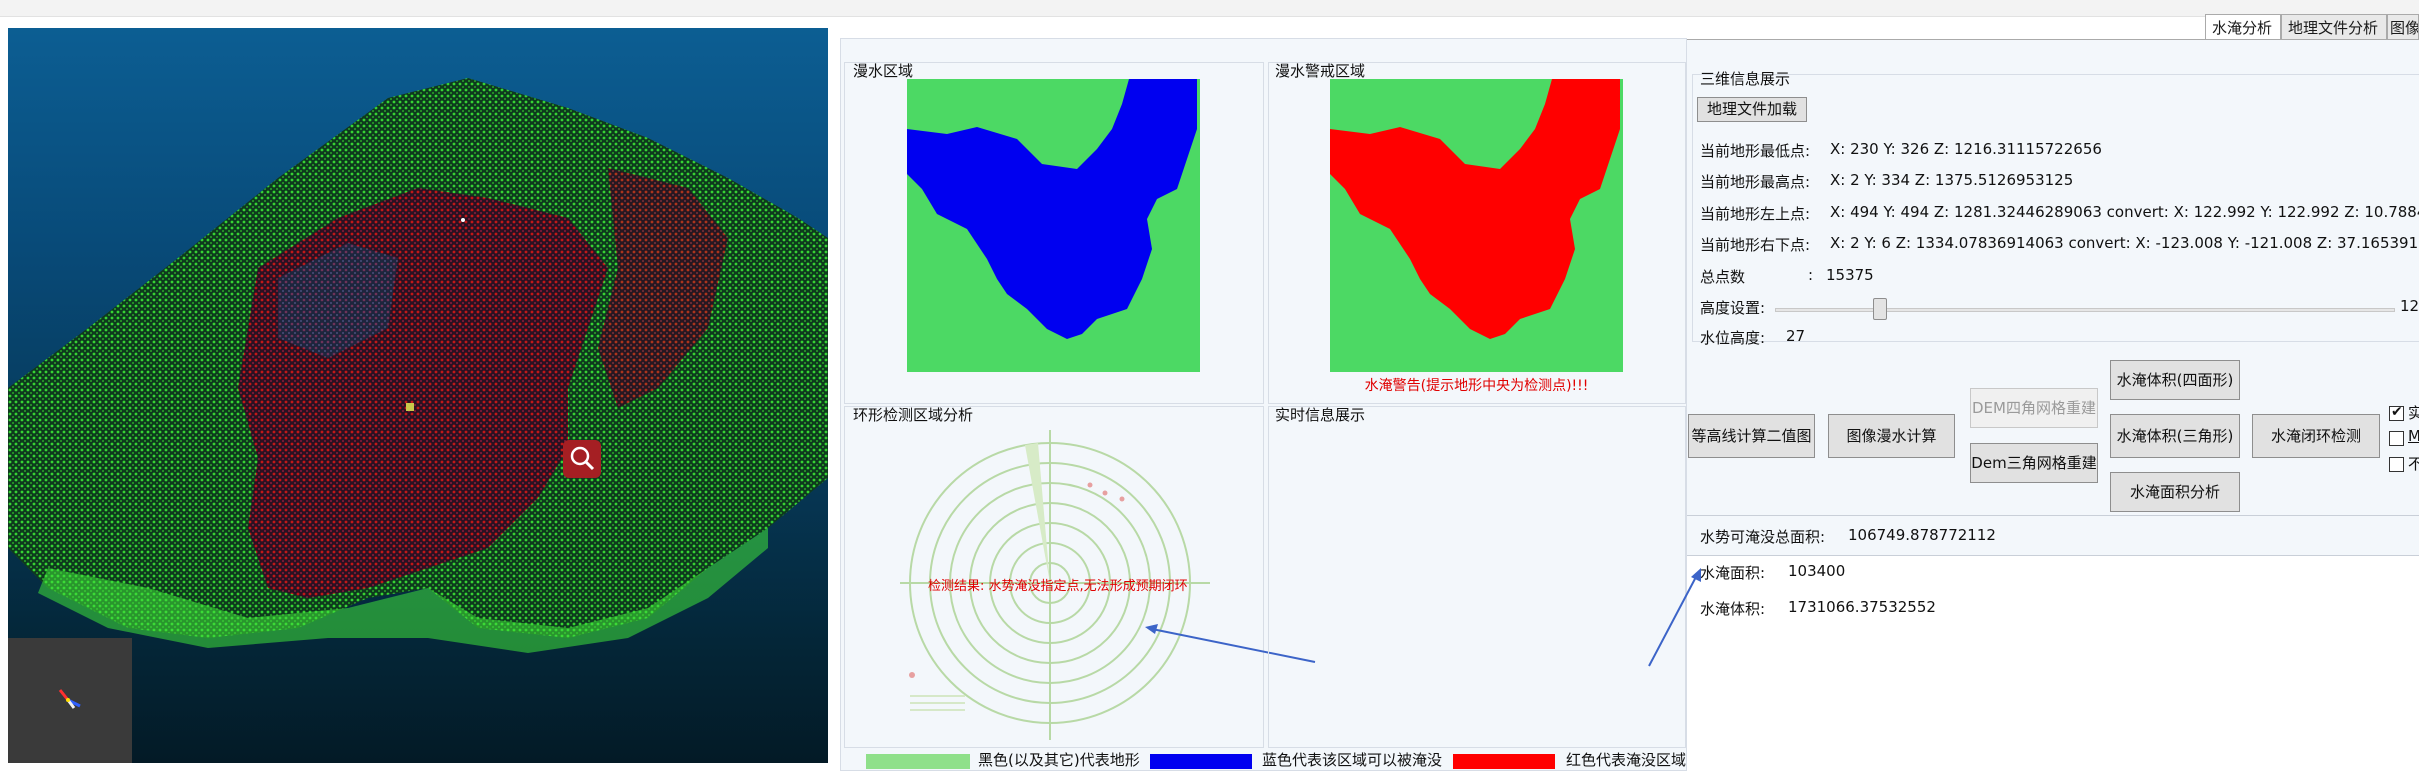 The height and width of the screenshot is (772, 2419). What do you see at coordinates (1209, 8) in the screenshot?
I see `title-strip` at bounding box center [1209, 8].